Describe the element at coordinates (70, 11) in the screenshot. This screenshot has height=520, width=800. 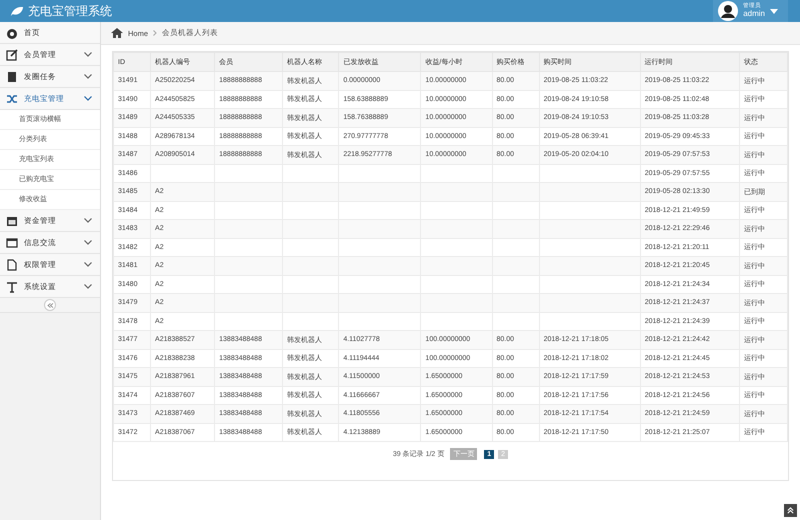
I see `app-title: 充电宝管理系统` at that location.